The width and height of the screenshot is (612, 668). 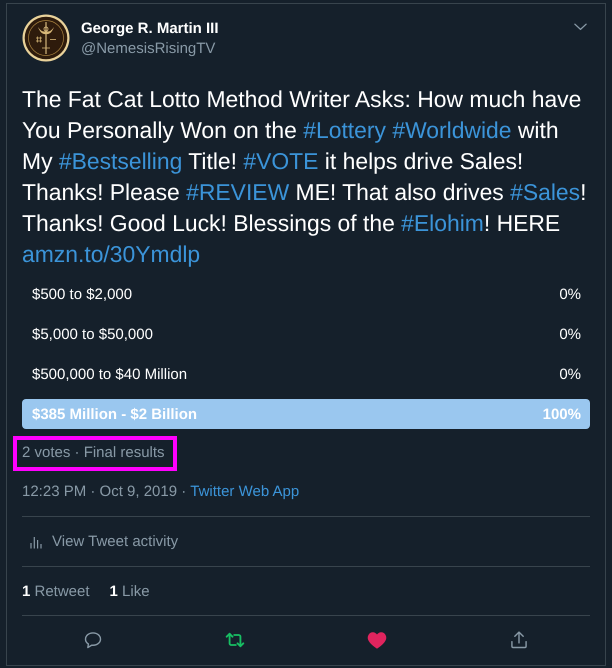 What do you see at coordinates (238, 192) in the screenshot?
I see `hashtag-link: #REVIEW` at bounding box center [238, 192].